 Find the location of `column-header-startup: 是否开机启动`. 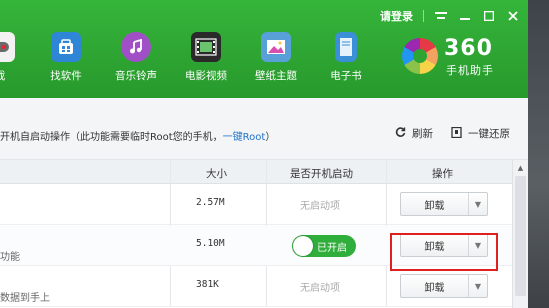

column-header-startup: 是否开机启动 is located at coordinates (321, 174).